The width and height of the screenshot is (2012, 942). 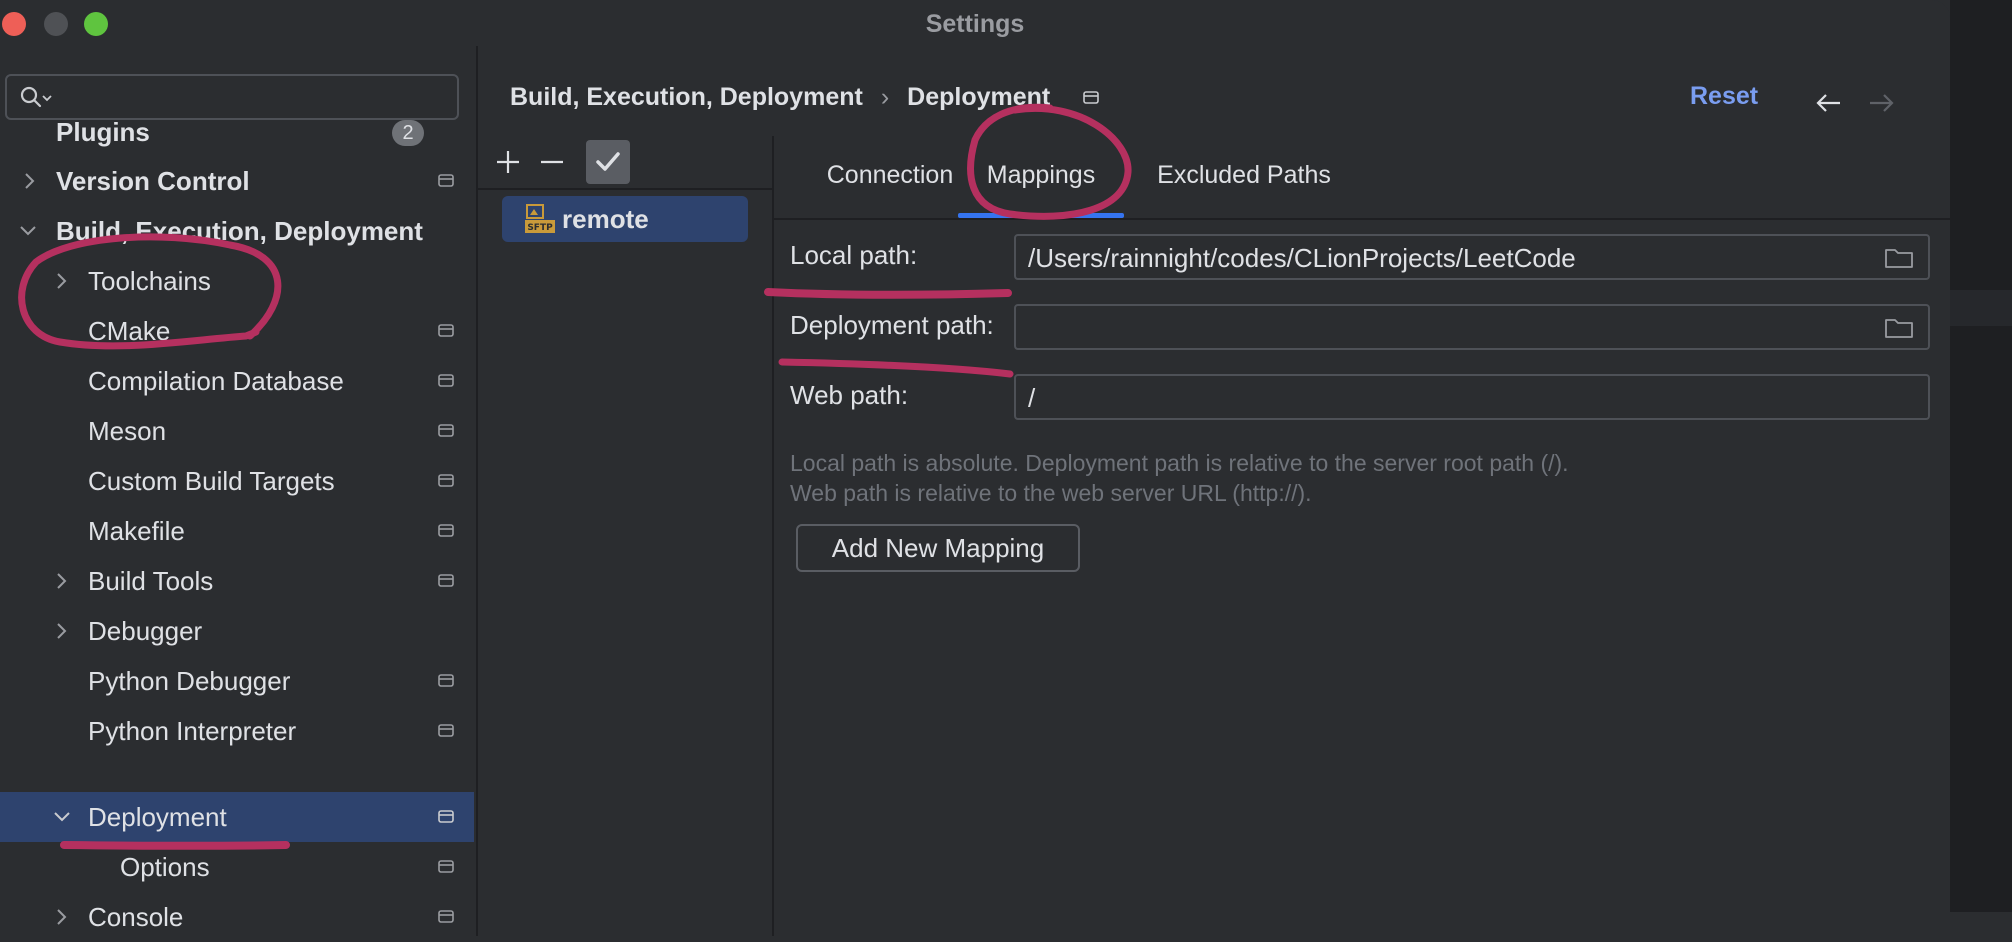 What do you see at coordinates (608, 162) in the screenshot?
I see `use-as-default-check-icon` at bounding box center [608, 162].